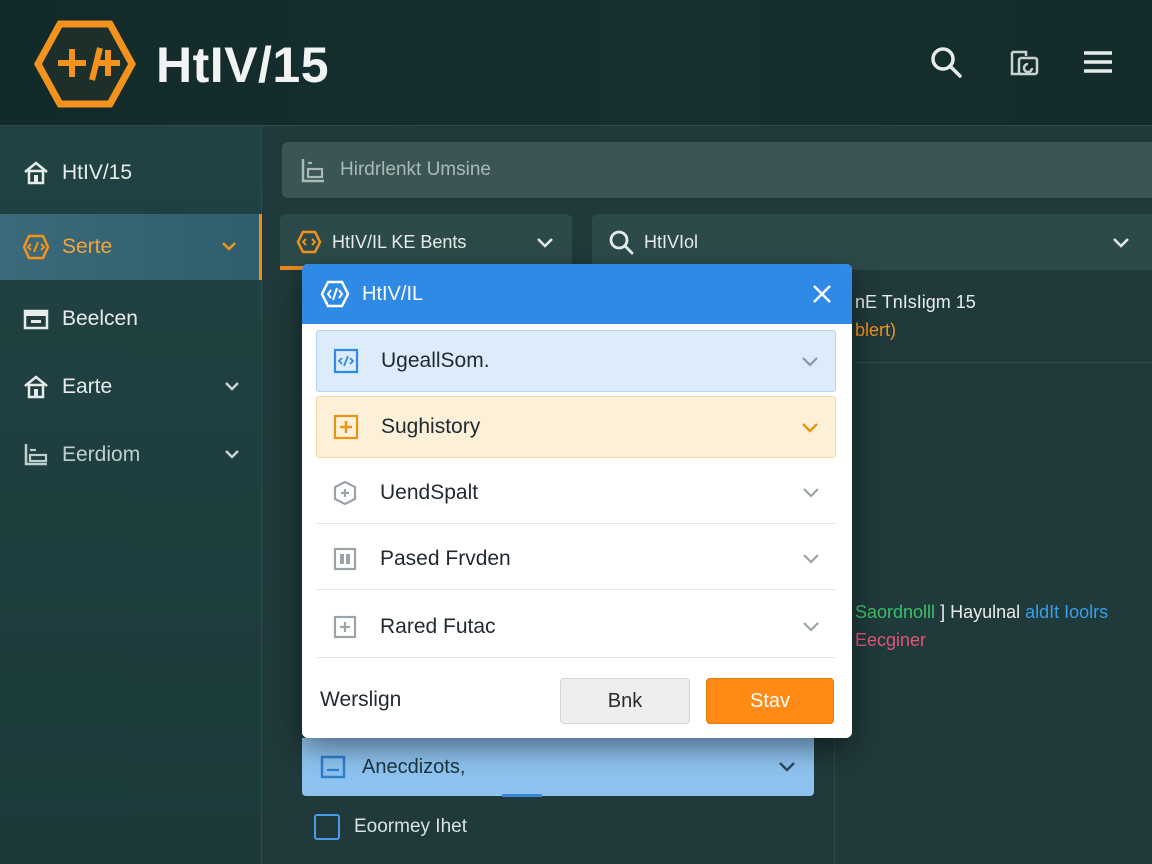 The image size is (1152, 864). What do you see at coordinates (431, 426) in the screenshot?
I see `dialog-option-label: Sughistory` at bounding box center [431, 426].